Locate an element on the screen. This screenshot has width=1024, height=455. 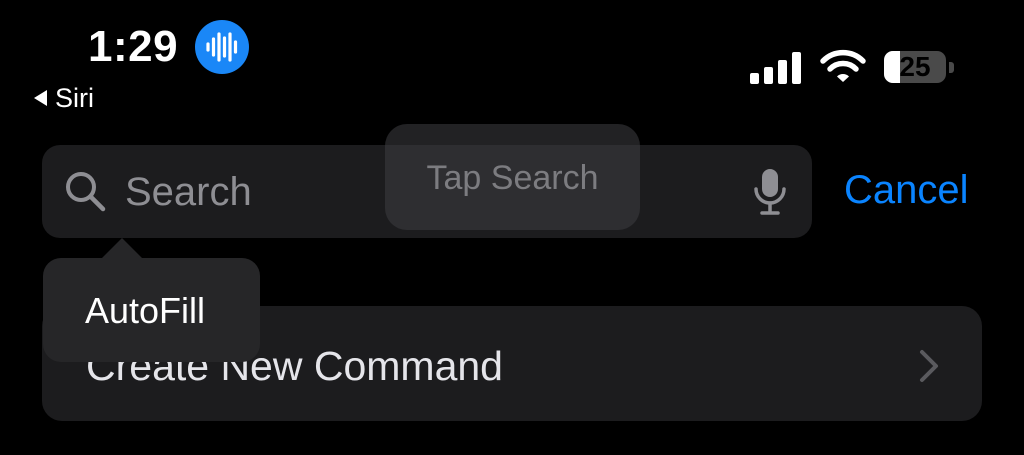
status-time: 1:29 is located at coordinates (133, 46).